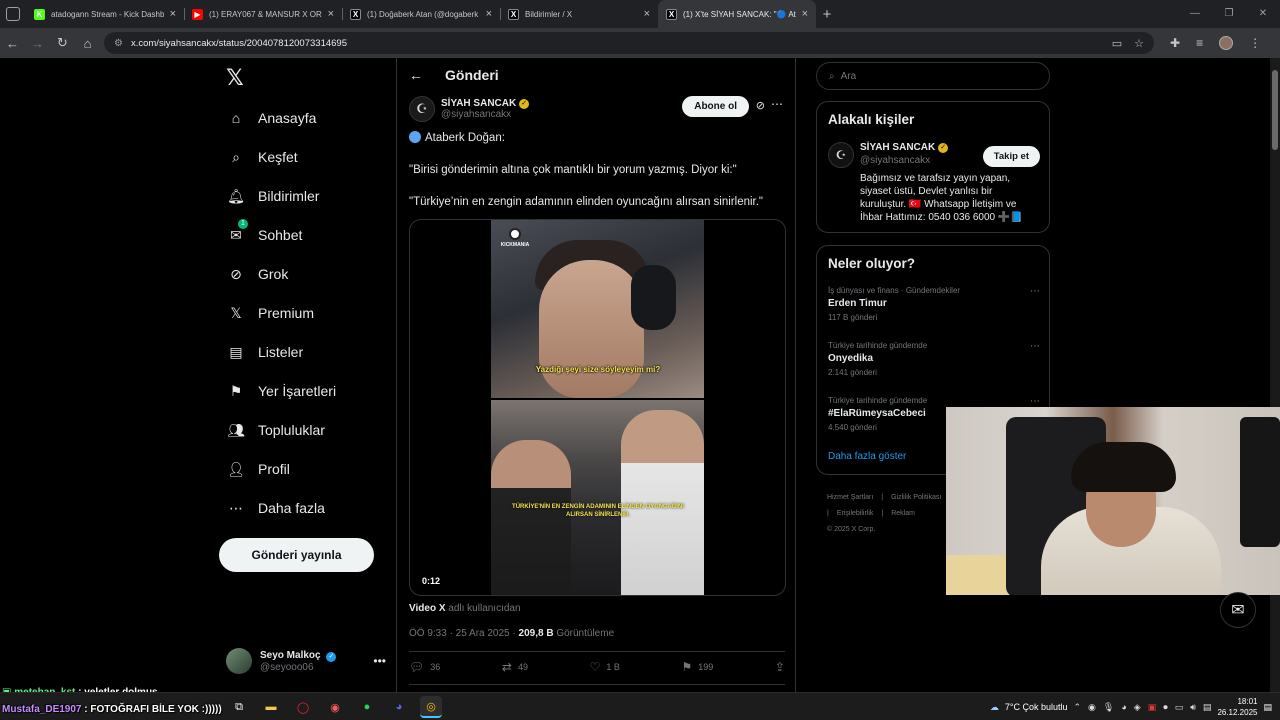  Describe the element at coordinates (1011, 156) in the screenshot. I see `follow-button: Takip et` at that location.